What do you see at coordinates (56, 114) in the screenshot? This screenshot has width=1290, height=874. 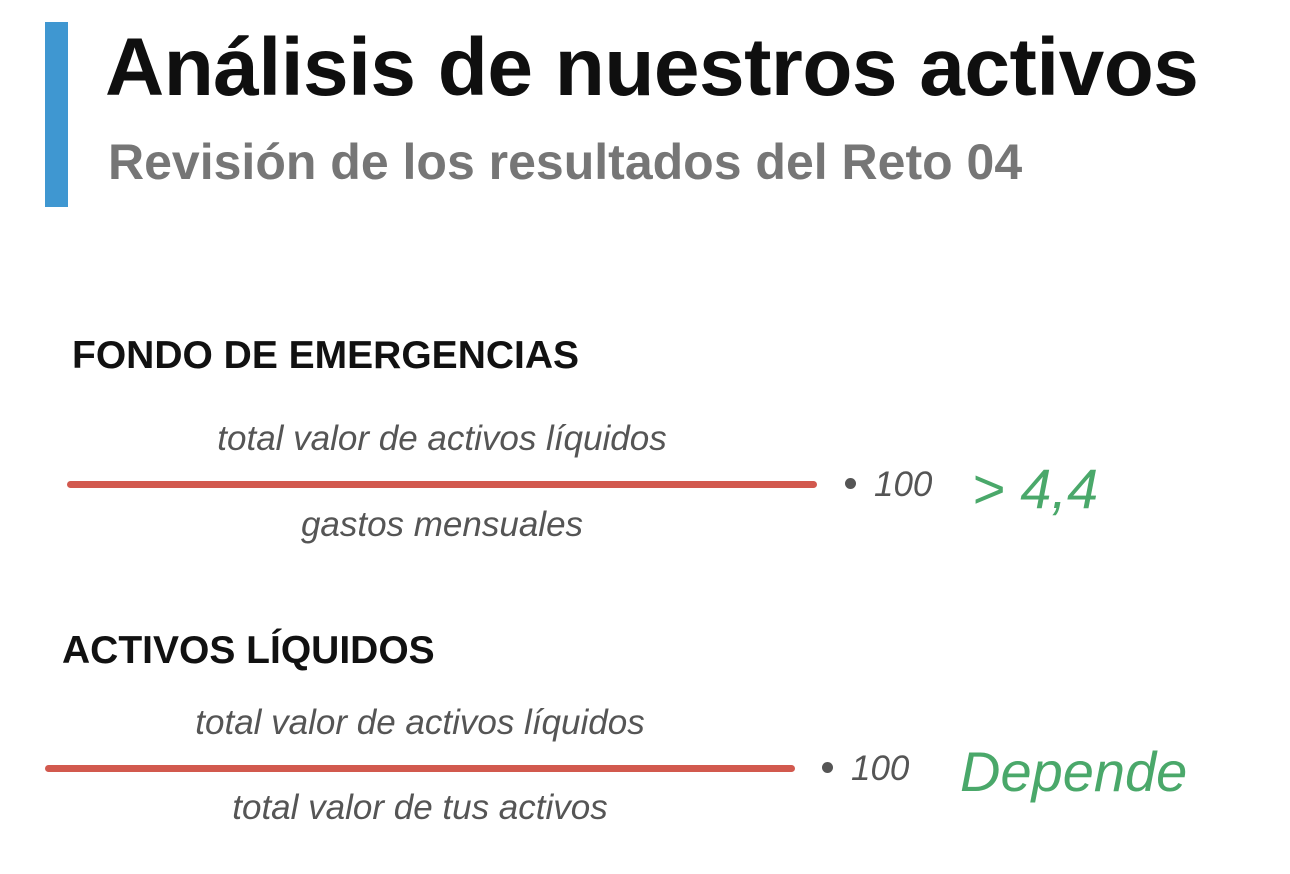 I see `accent-bar` at bounding box center [56, 114].